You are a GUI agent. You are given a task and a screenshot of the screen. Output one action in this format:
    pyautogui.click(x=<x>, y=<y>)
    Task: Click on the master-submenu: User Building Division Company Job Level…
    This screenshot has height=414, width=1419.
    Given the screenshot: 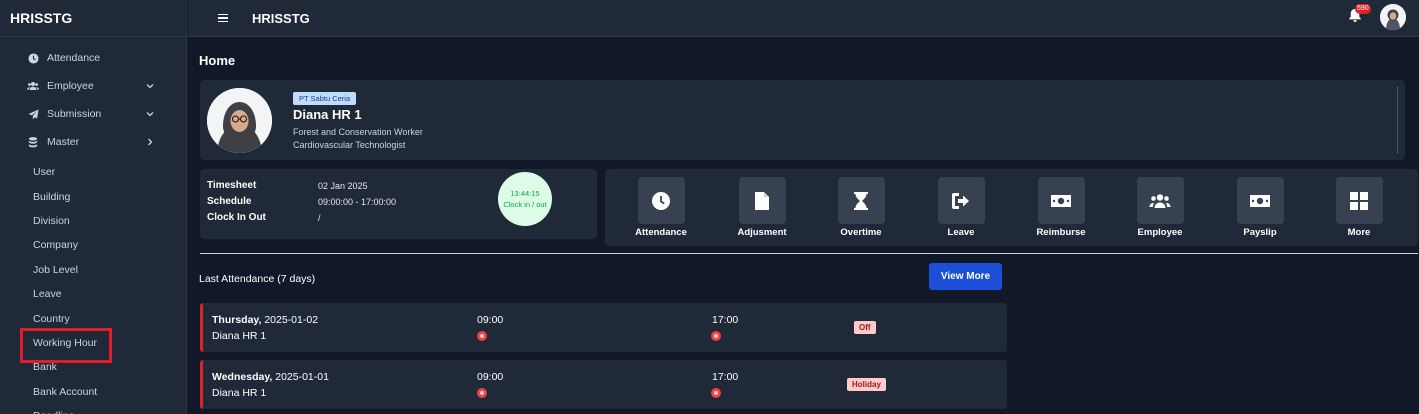 What is the action you would take?
    pyautogui.click(x=93, y=285)
    